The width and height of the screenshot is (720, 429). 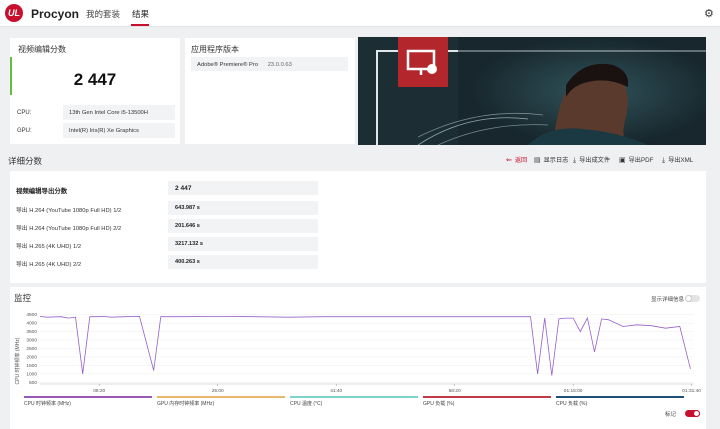 What do you see at coordinates (455, 391) in the screenshot?
I see `x-tick-label: 58:20` at bounding box center [455, 391].